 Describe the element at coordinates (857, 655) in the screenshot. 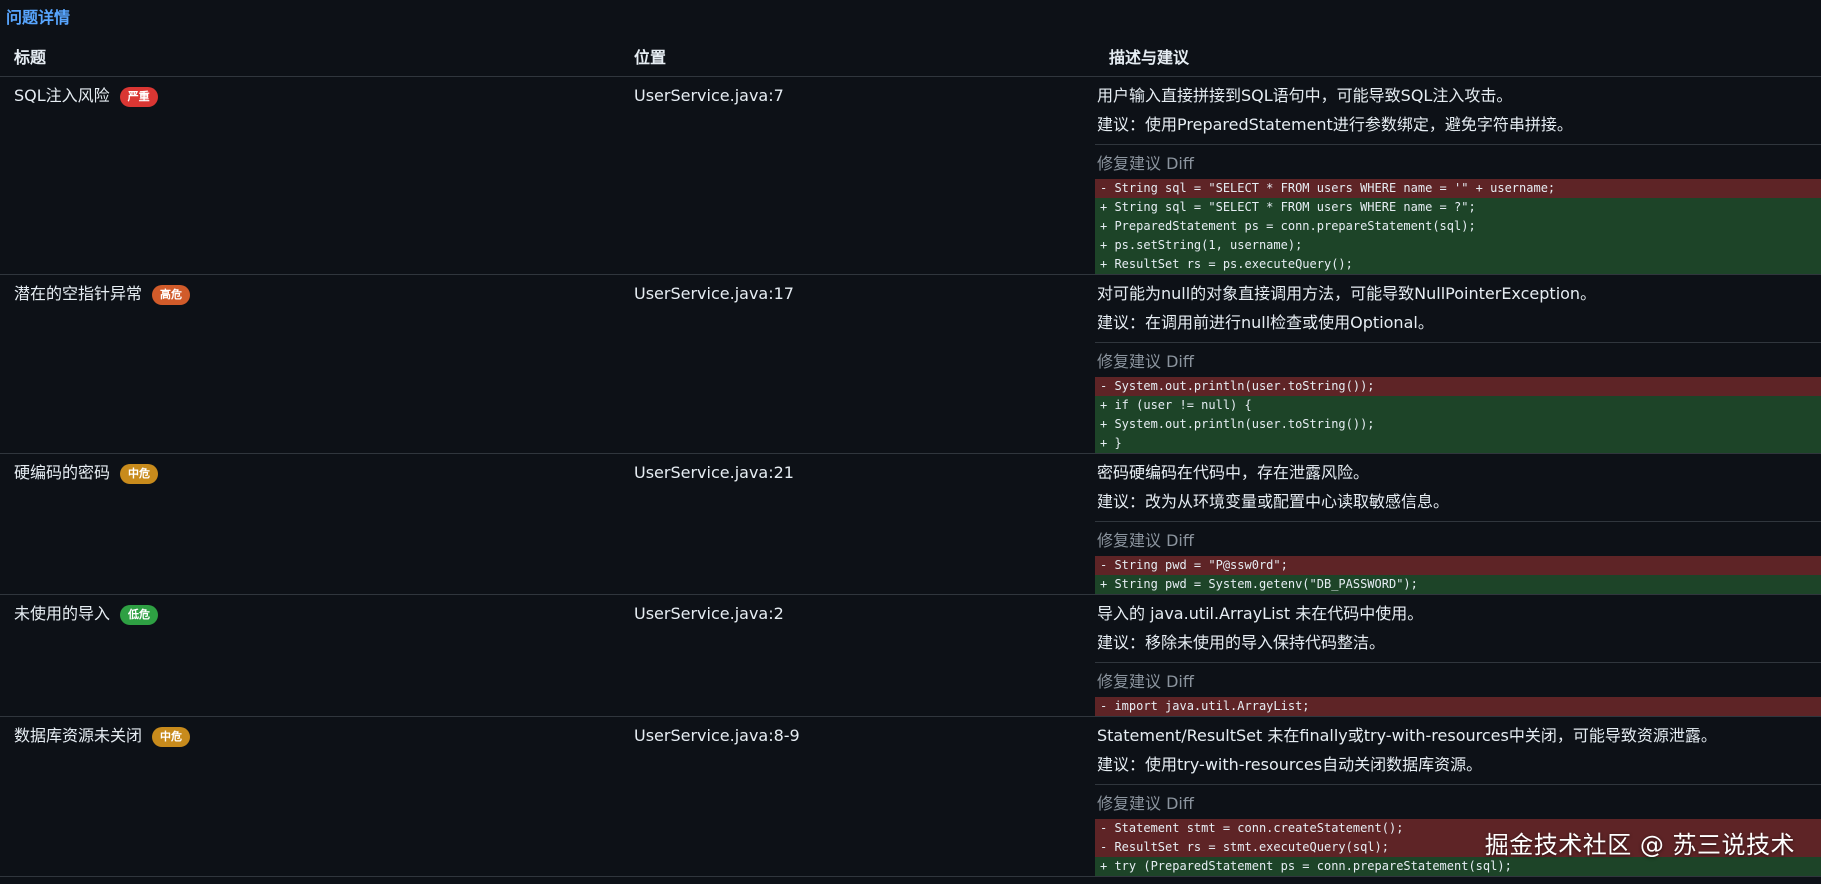

I see `issue-location: UserService.java:2` at that location.